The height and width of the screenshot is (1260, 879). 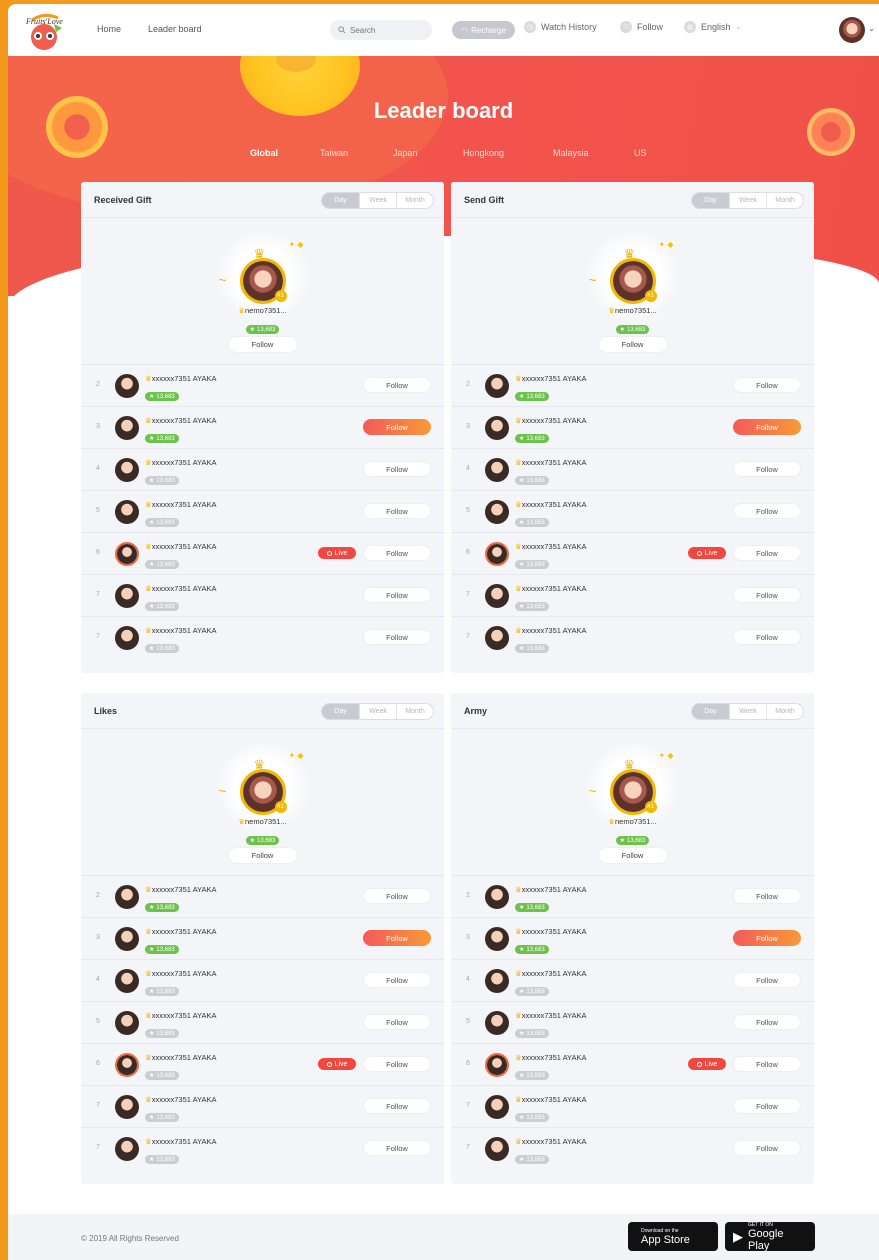 I want to click on language-select: ◍ English ⌄, so click(x=712, y=27).